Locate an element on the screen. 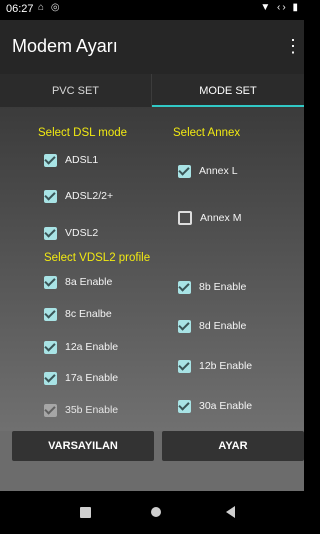 Image resolution: width=320 pixels, height=534 pixels. apply-button: AYAR is located at coordinates (233, 446).